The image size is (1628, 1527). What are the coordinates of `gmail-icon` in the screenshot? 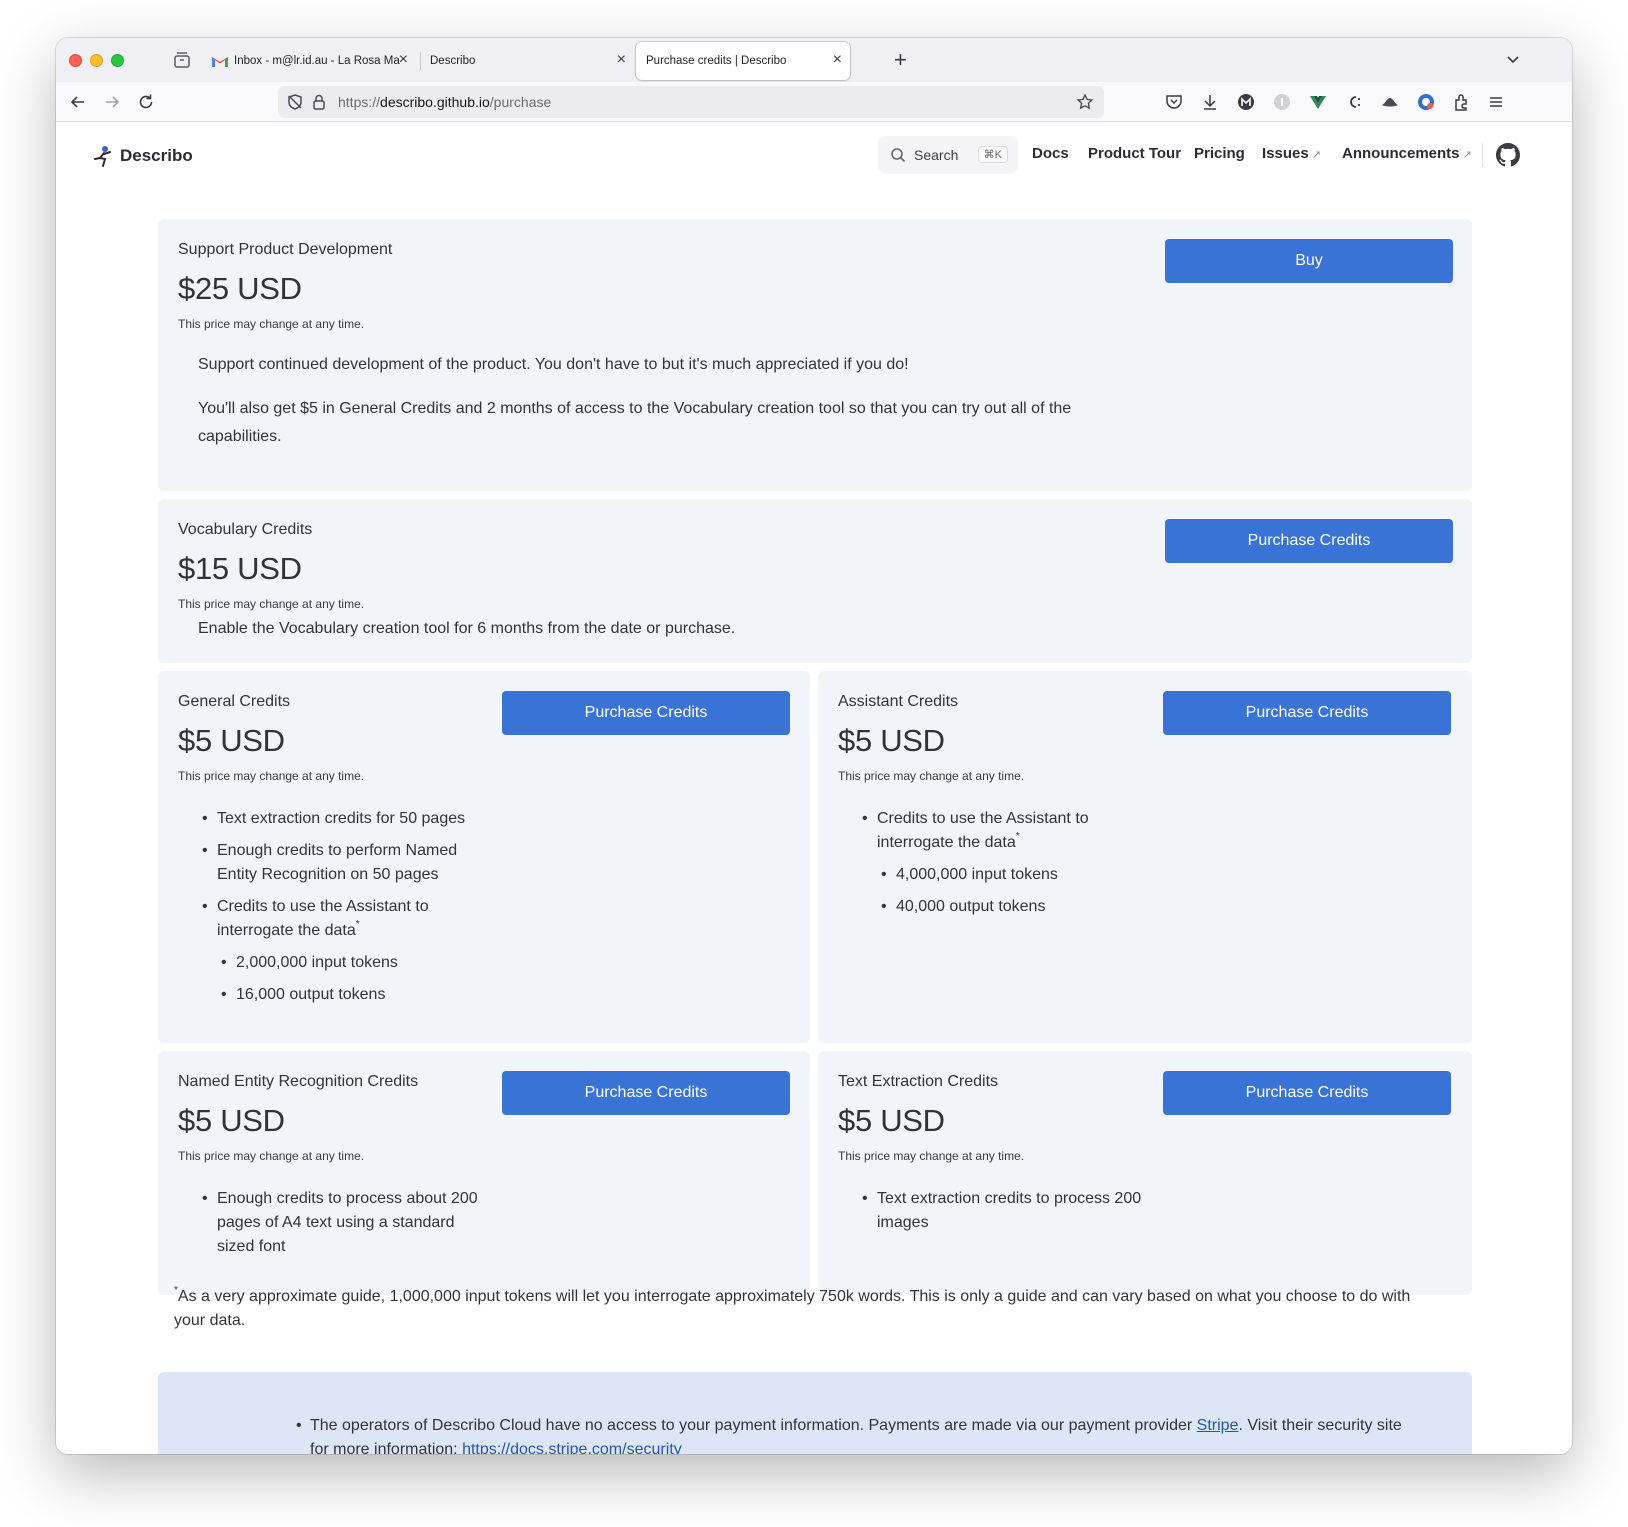 It's located at (220, 62).